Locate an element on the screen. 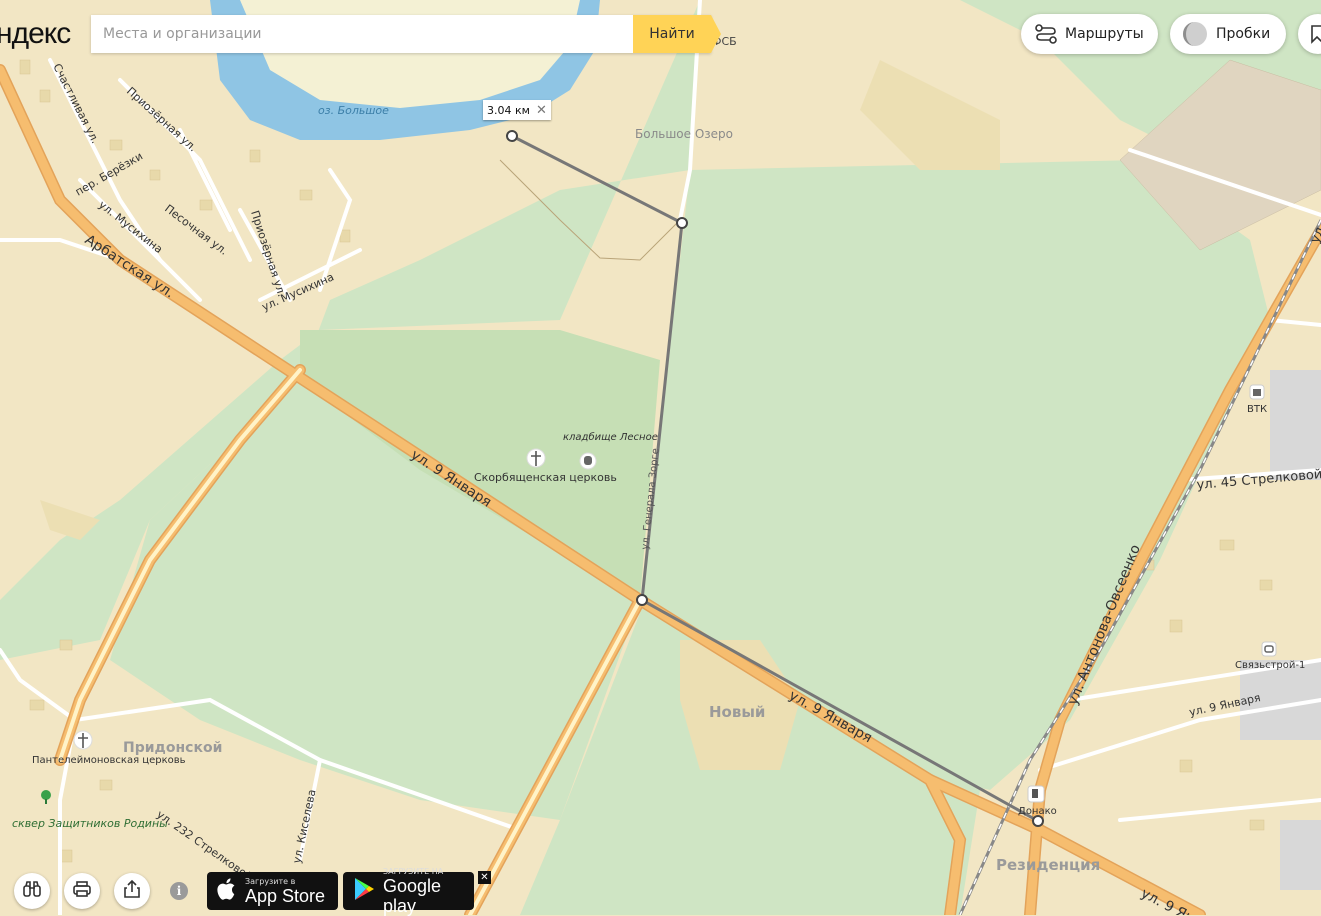  district-label: Большое Озеро is located at coordinates (684, 134).